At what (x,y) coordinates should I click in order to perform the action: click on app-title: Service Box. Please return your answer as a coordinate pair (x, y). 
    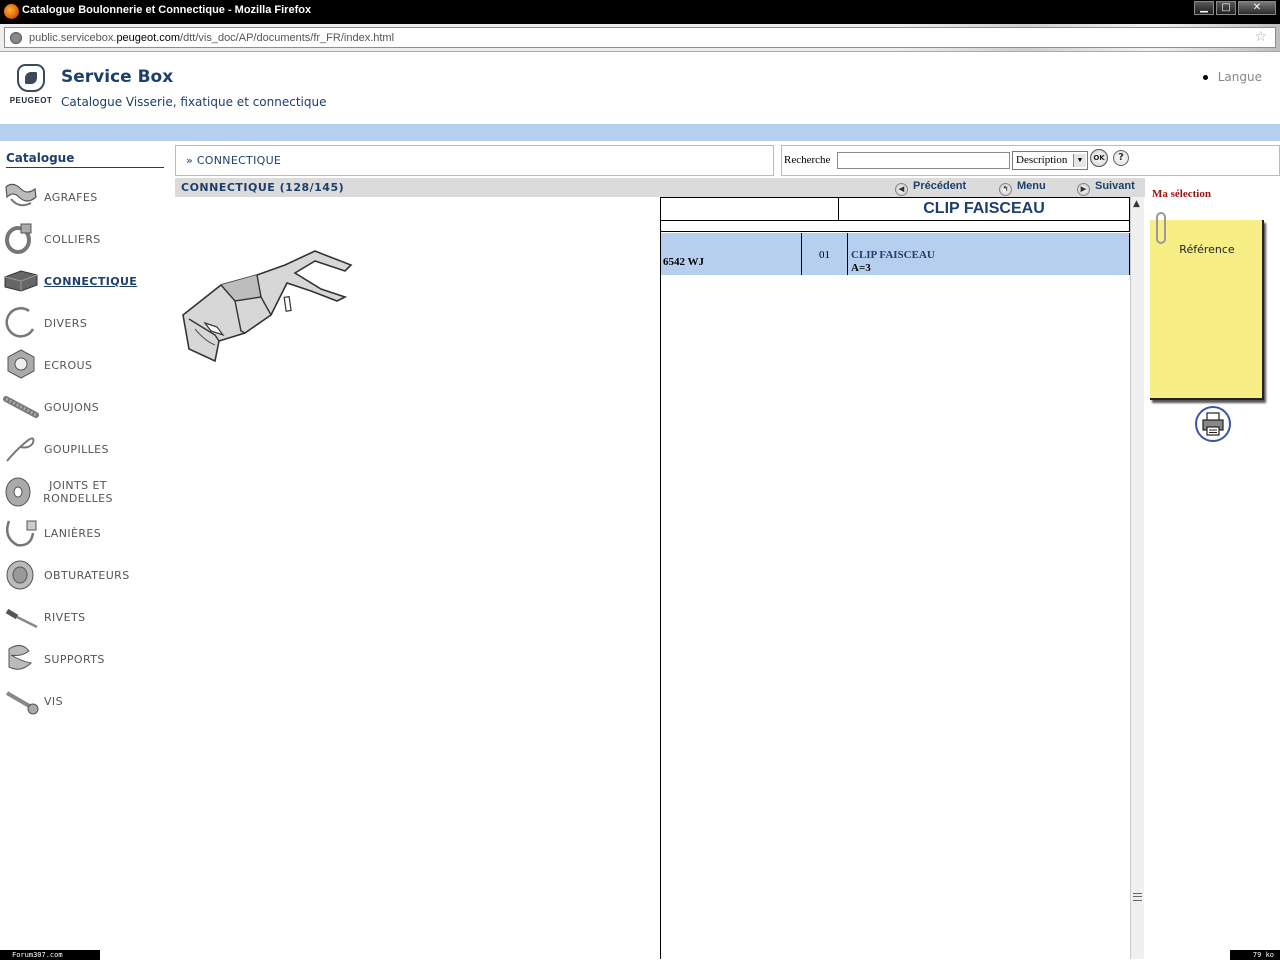
    Looking at the image, I should click on (117, 77).